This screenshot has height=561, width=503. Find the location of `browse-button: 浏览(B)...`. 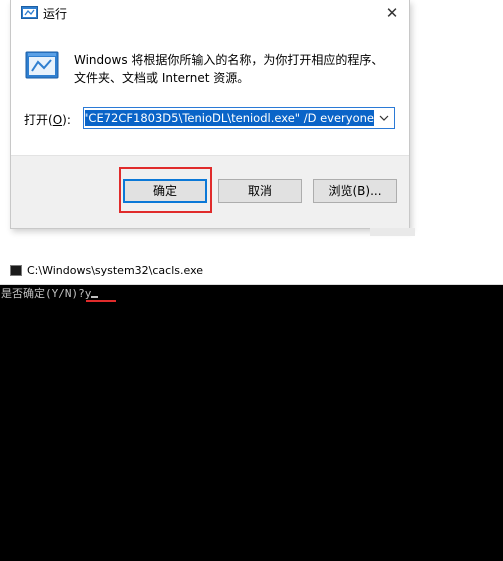

browse-button: 浏览(B)... is located at coordinates (355, 191).